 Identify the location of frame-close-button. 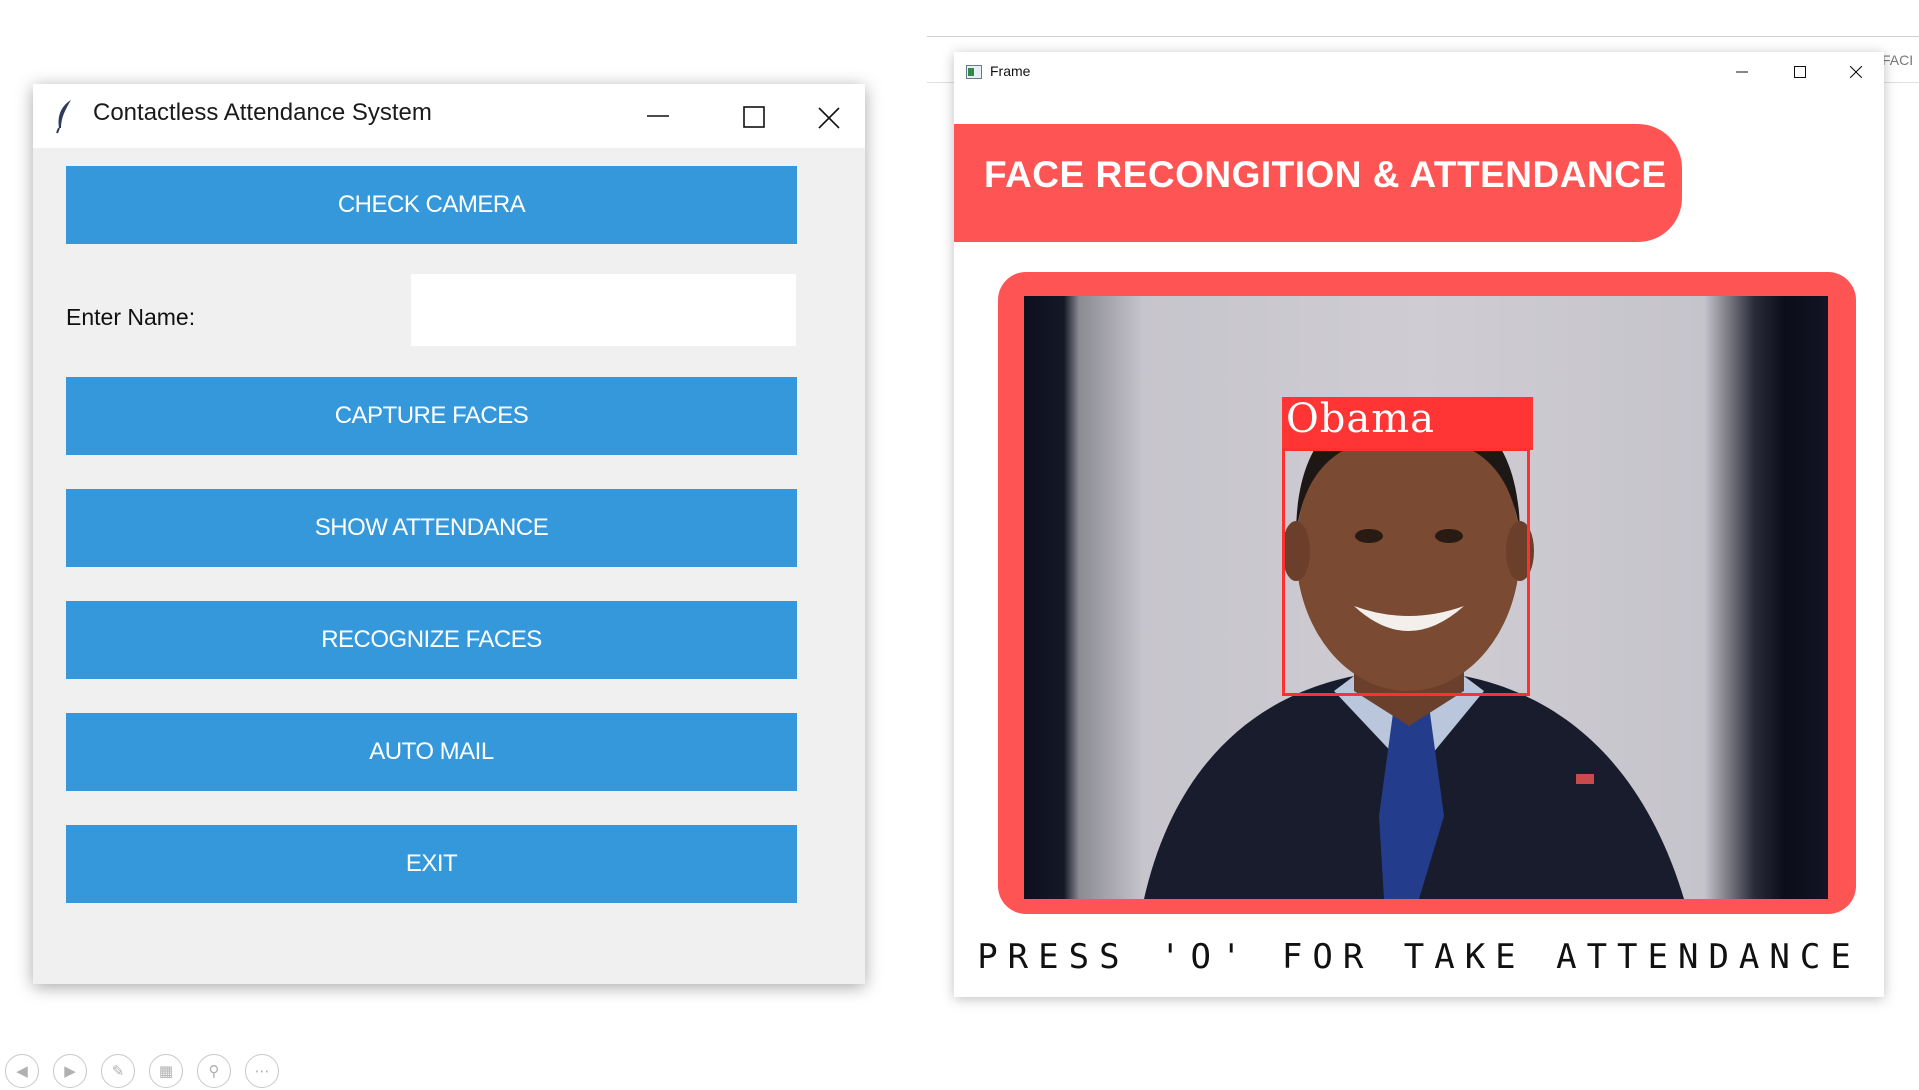
(1856, 72).